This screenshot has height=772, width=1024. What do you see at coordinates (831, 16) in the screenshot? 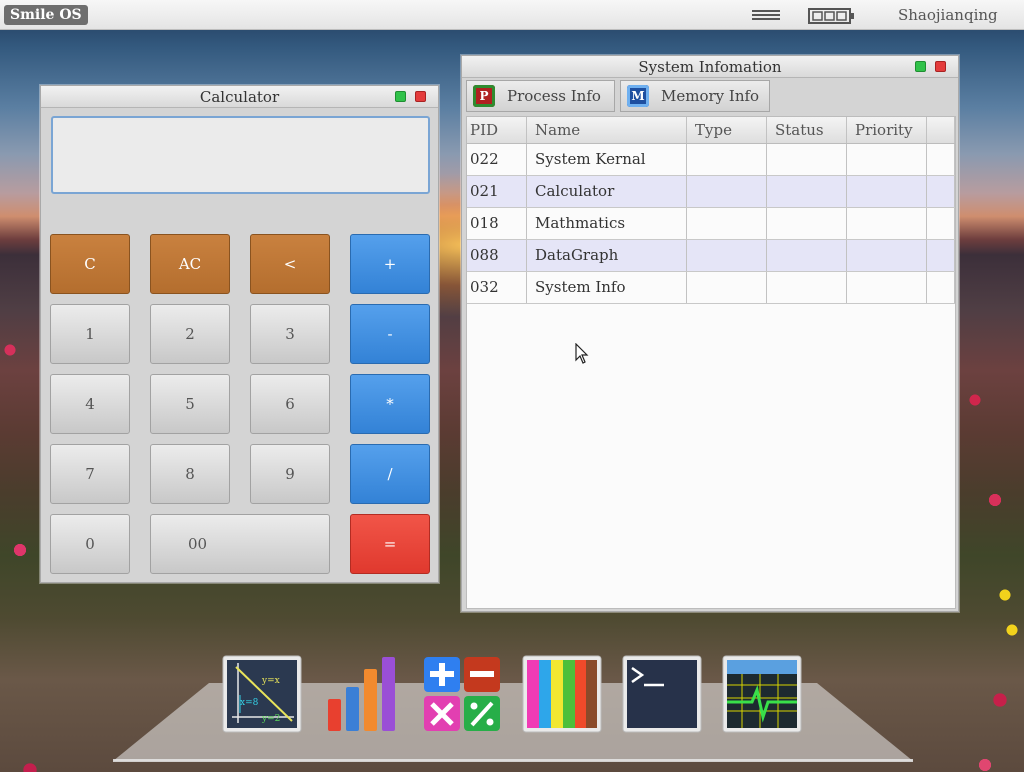
I see `battery-icon` at bounding box center [831, 16].